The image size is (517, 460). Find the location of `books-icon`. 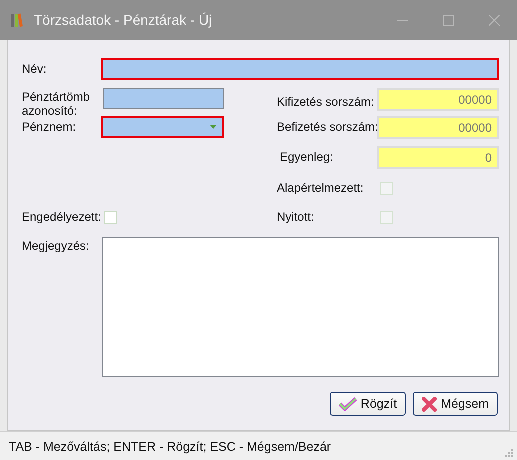

books-icon is located at coordinates (18, 20).